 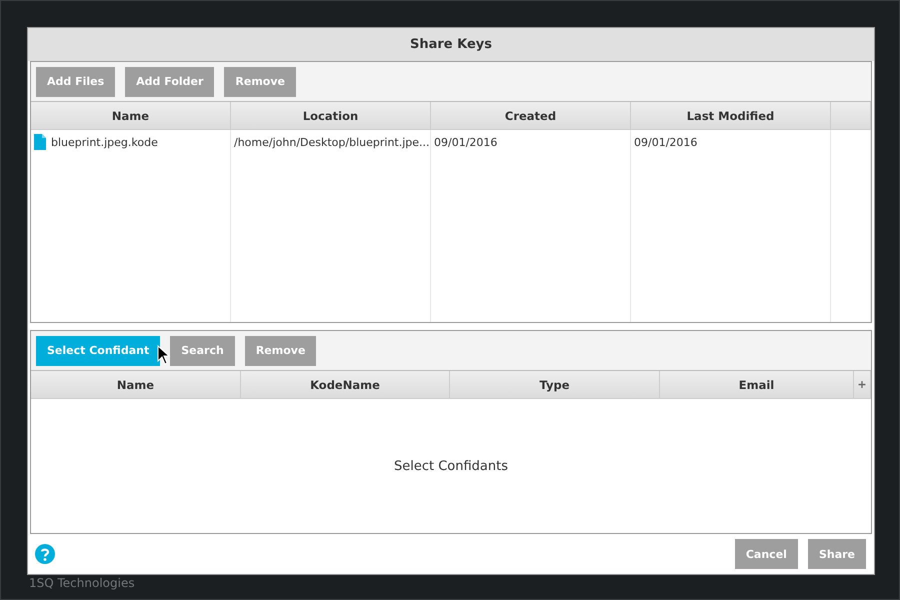 What do you see at coordinates (202, 351) in the screenshot?
I see `toolbar-button: Search` at bounding box center [202, 351].